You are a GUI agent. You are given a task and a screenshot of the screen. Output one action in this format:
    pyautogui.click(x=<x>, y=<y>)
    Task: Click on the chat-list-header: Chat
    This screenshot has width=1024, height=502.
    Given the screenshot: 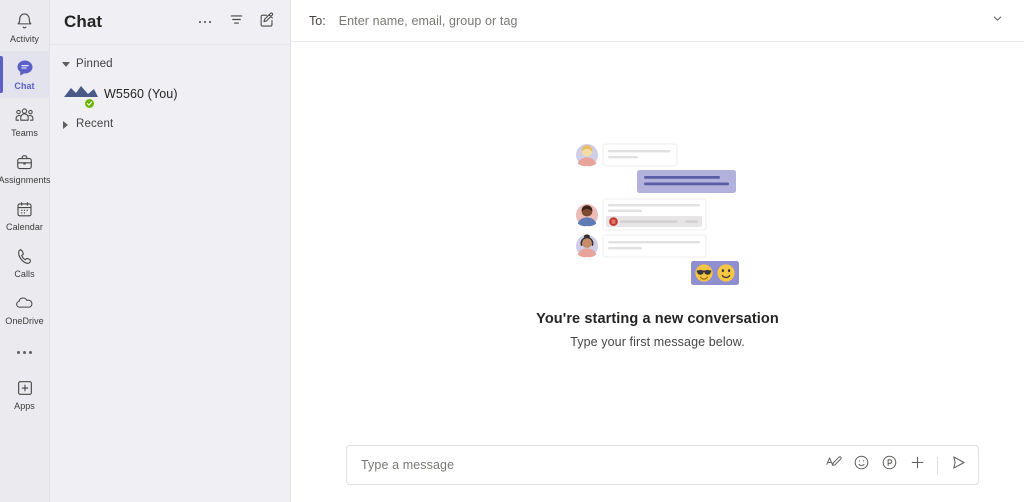 What is the action you would take?
    pyautogui.click(x=170, y=22)
    